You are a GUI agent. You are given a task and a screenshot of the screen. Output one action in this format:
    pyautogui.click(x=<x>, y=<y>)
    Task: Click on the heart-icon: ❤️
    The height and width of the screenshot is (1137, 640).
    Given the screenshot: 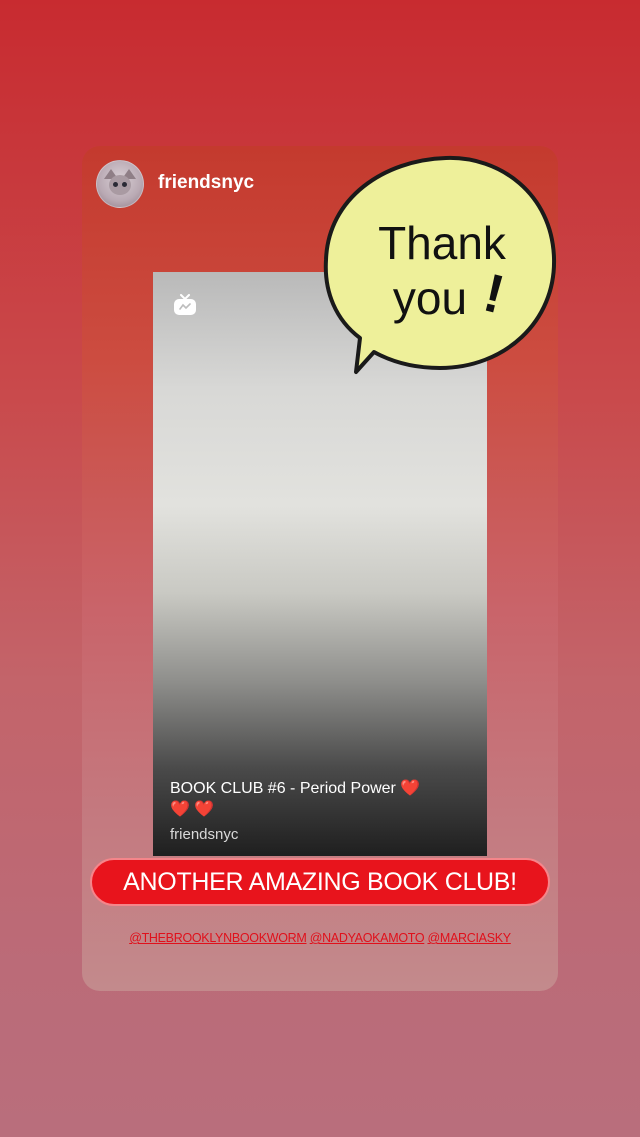 What is the action you would take?
    pyautogui.click(x=410, y=788)
    